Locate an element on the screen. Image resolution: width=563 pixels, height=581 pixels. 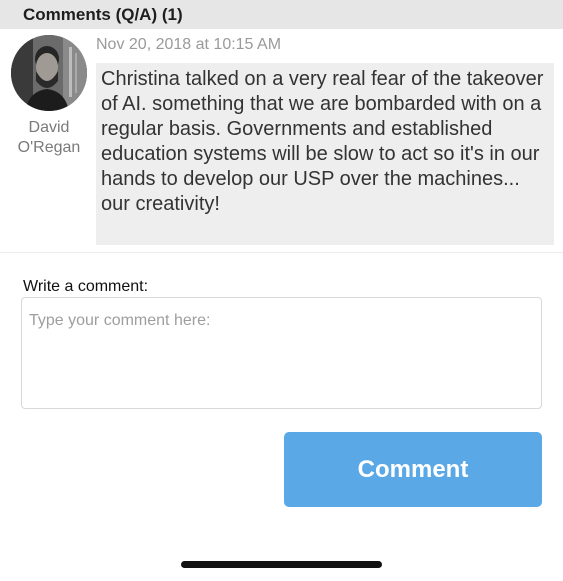
comments-title: Comments (Q/A) (1) is located at coordinates (103, 14).